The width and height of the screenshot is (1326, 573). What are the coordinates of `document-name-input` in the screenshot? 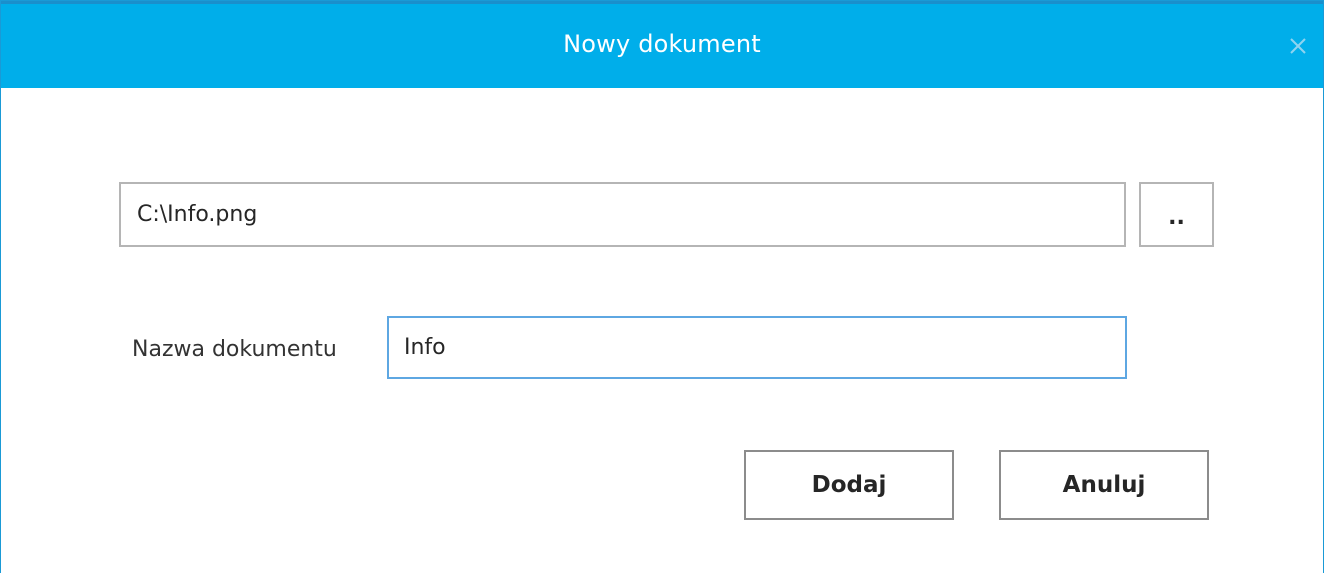 It's located at (757, 347).